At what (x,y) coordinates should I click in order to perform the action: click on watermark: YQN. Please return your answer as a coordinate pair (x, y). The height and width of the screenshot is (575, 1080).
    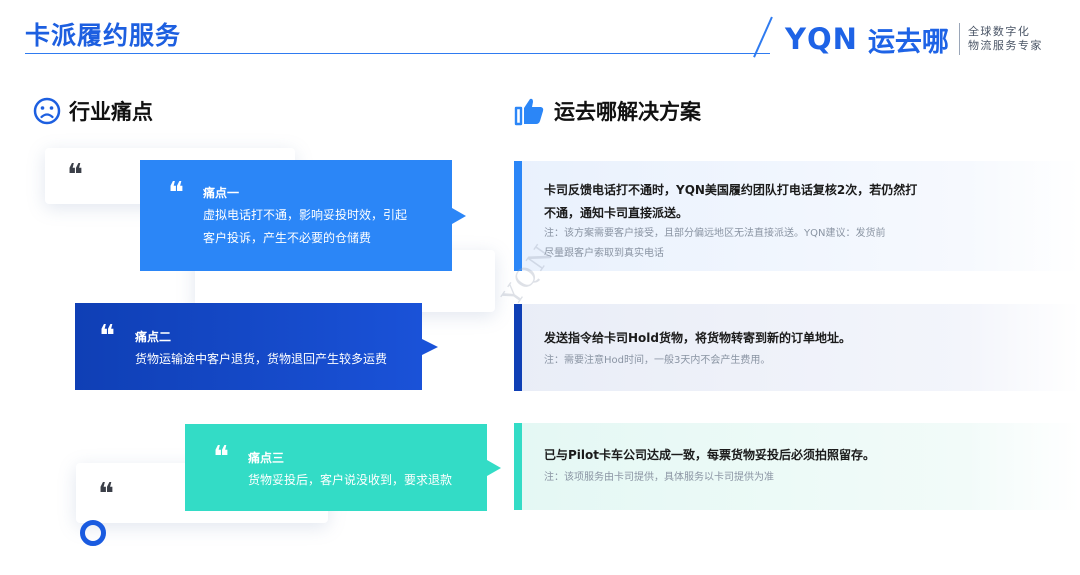
    Looking at the image, I should click on (529, 275).